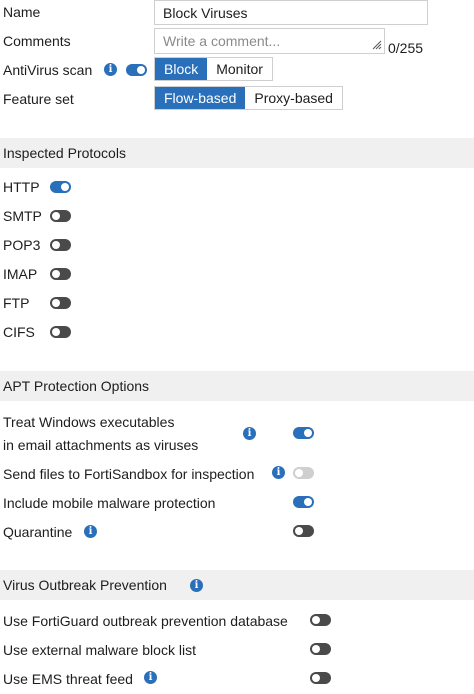 This screenshot has width=474, height=694. What do you see at coordinates (85, 585) in the screenshot?
I see `section-title: Virus Outbreak Prevention` at bounding box center [85, 585].